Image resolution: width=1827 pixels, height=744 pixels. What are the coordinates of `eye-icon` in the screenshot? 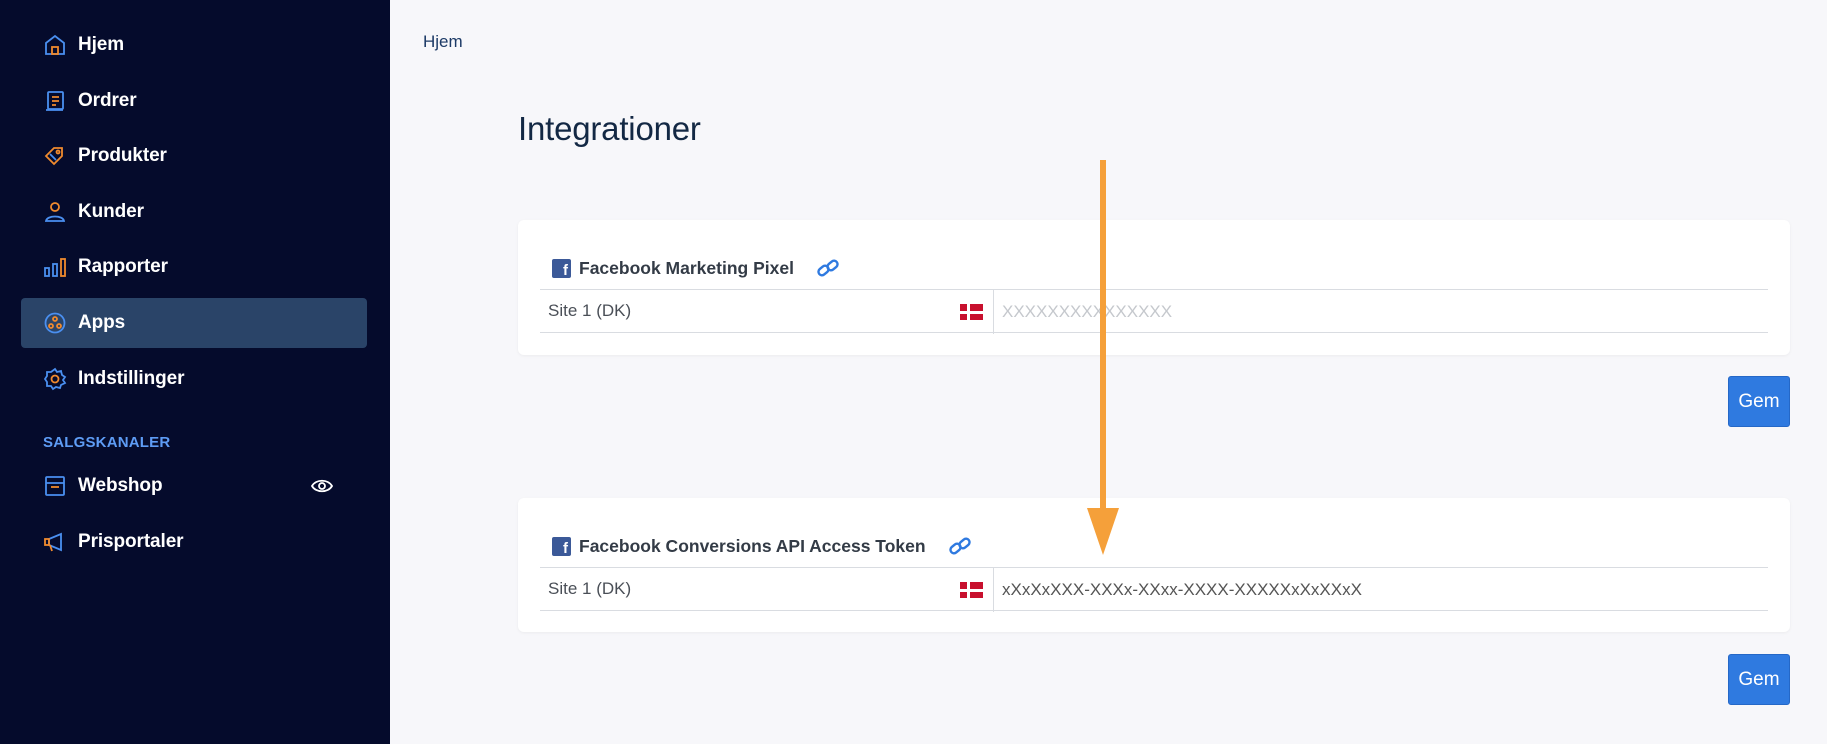 It's located at (322, 486).